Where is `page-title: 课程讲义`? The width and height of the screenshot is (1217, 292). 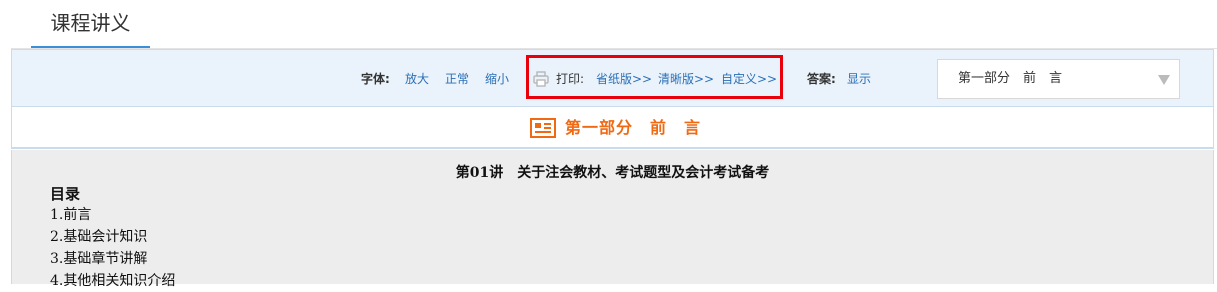 page-title: 课程讲义 is located at coordinates (90, 24).